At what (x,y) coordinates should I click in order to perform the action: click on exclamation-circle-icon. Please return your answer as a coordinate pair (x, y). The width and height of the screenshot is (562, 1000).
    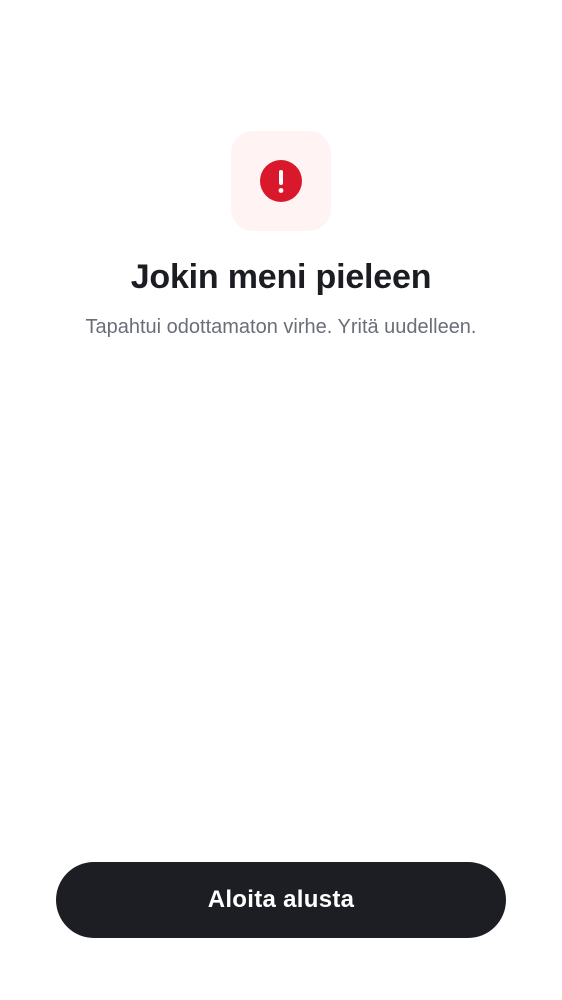
    Looking at the image, I should click on (281, 181).